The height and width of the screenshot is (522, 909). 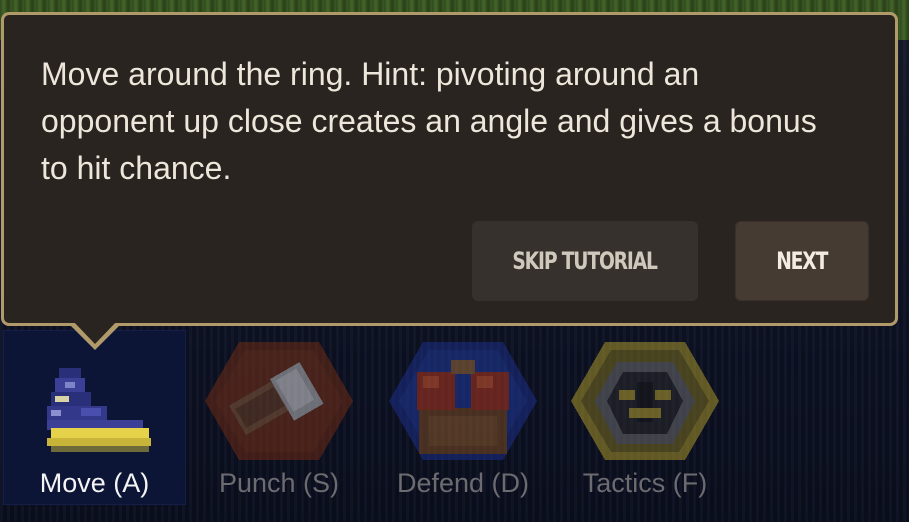 What do you see at coordinates (463, 401) in the screenshot?
I see `gloves-guard-icon` at bounding box center [463, 401].